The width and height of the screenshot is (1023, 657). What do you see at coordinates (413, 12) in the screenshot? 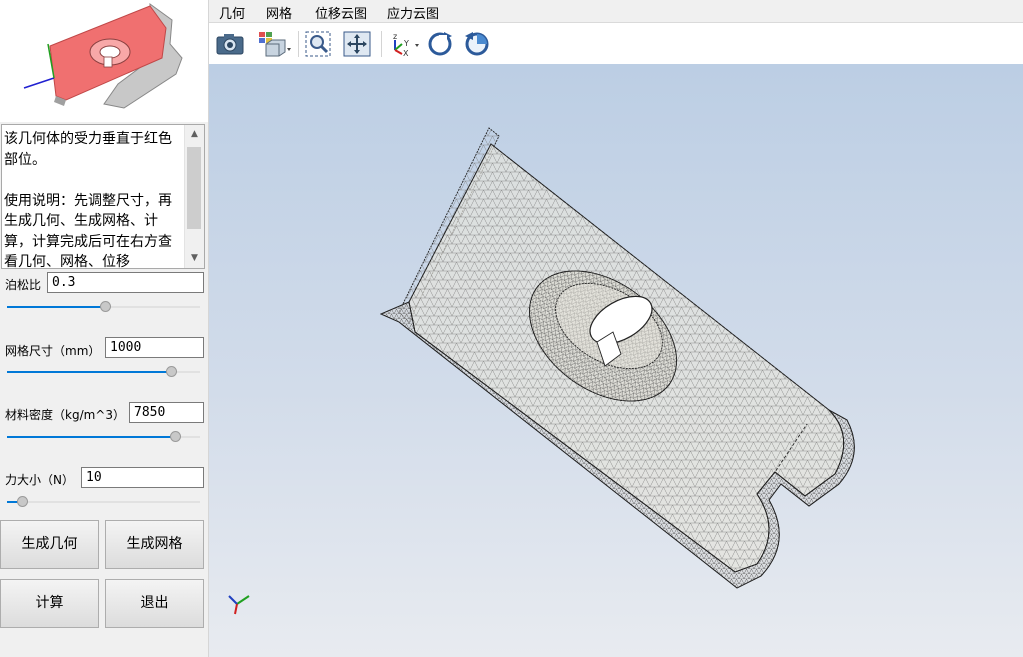
I see `menu-stress-contour: 应力云图` at bounding box center [413, 12].